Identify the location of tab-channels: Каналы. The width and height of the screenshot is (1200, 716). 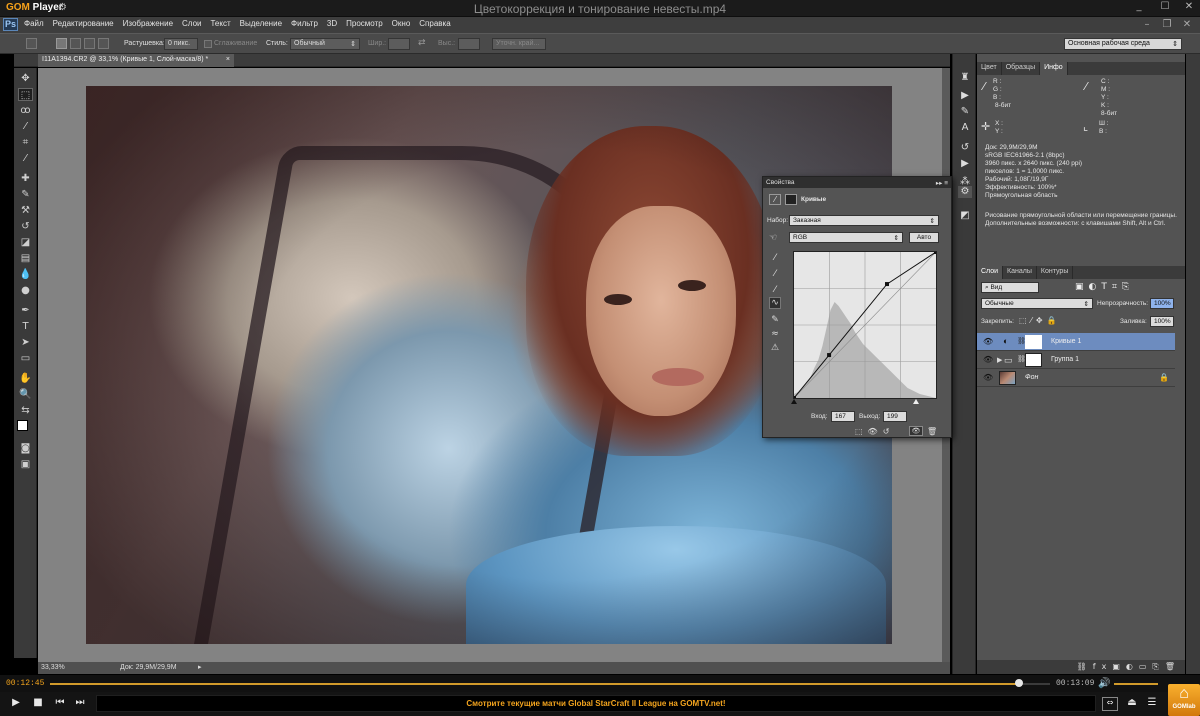
(1020, 272).